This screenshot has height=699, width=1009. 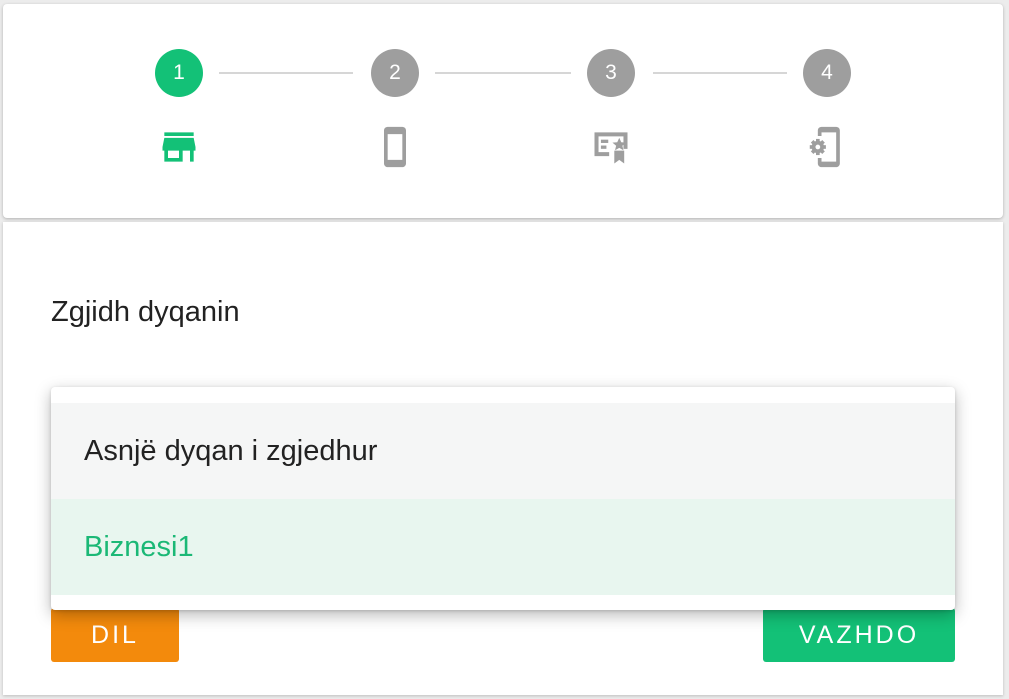 I want to click on step-3-indicator: 3, so click(x=611, y=73).